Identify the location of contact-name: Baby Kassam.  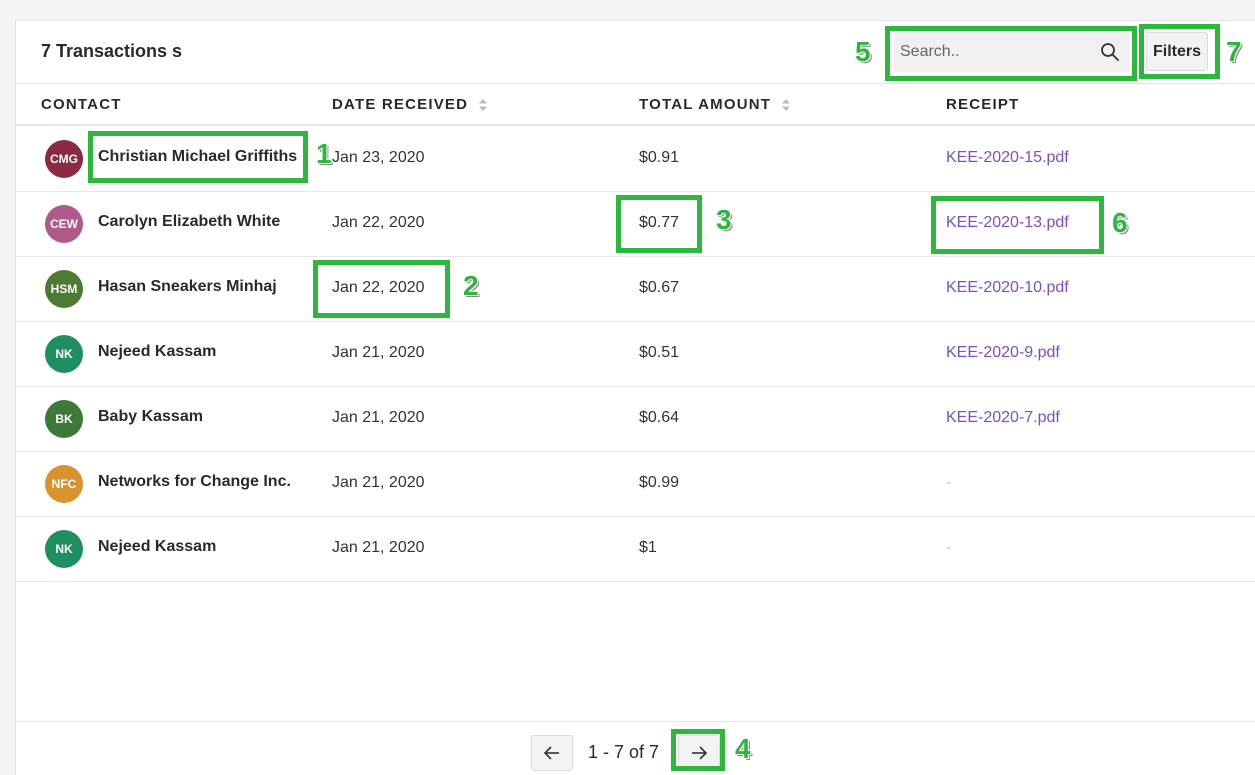
(150, 417).